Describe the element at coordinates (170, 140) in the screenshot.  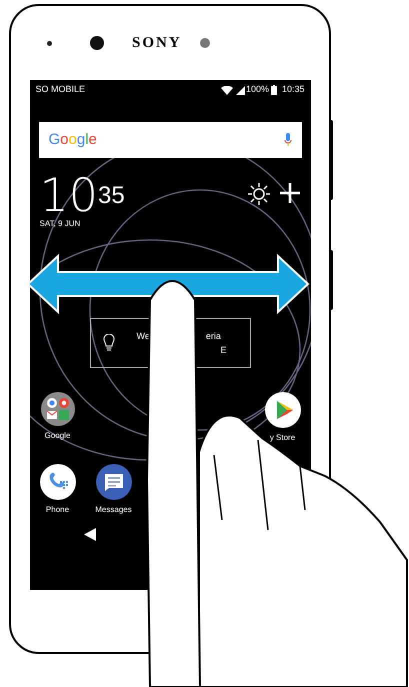
I see `search-bar: Google` at that location.